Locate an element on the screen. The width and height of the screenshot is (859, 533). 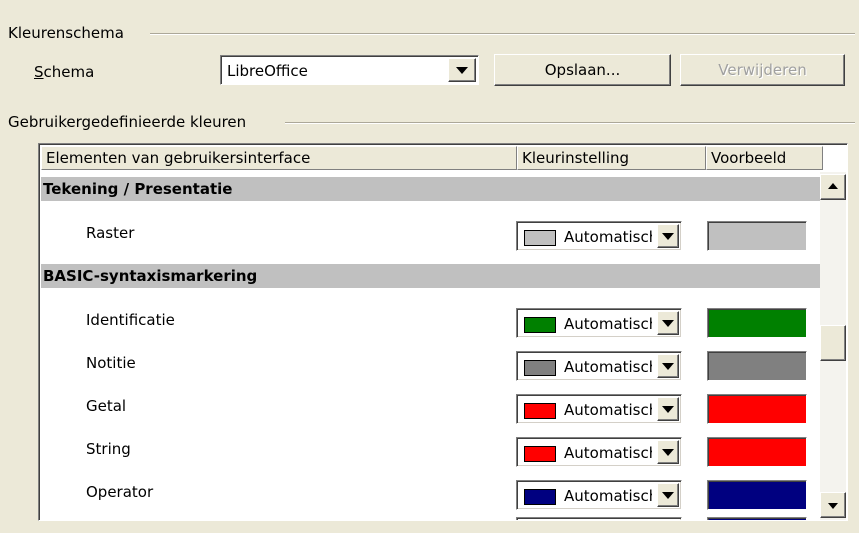
scroll-up-arrow-icon is located at coordinates (833, 187).